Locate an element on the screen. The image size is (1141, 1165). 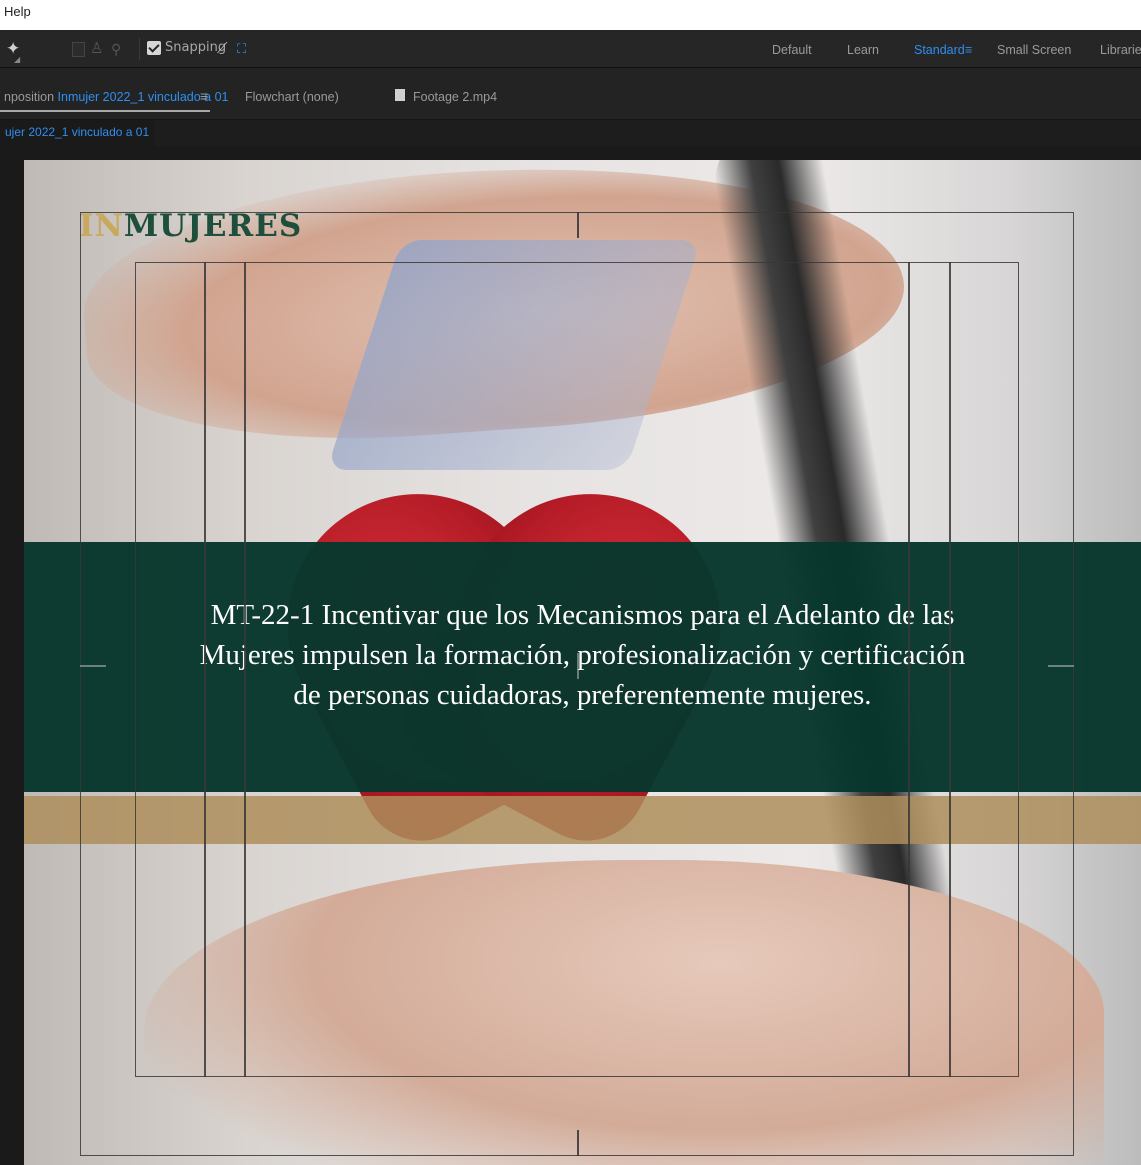
workspace-small-screen: Small Screen is located at coordinates (1034, 50).